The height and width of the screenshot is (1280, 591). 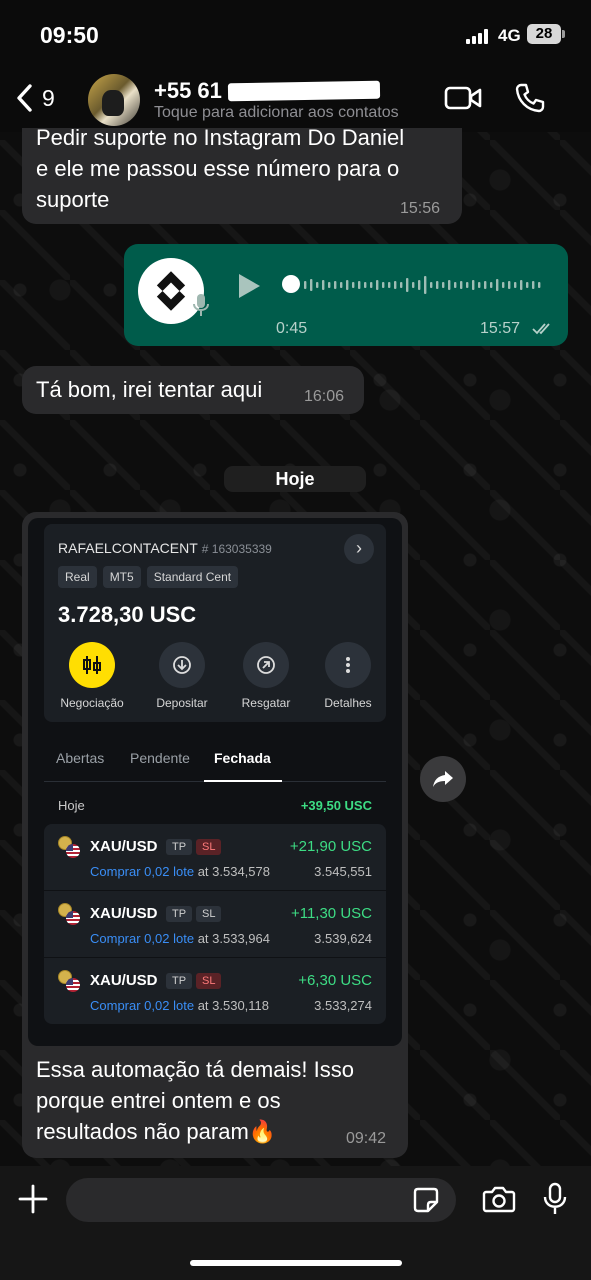 I want to click on status-time: 09:50, so click(x=69, y=35).